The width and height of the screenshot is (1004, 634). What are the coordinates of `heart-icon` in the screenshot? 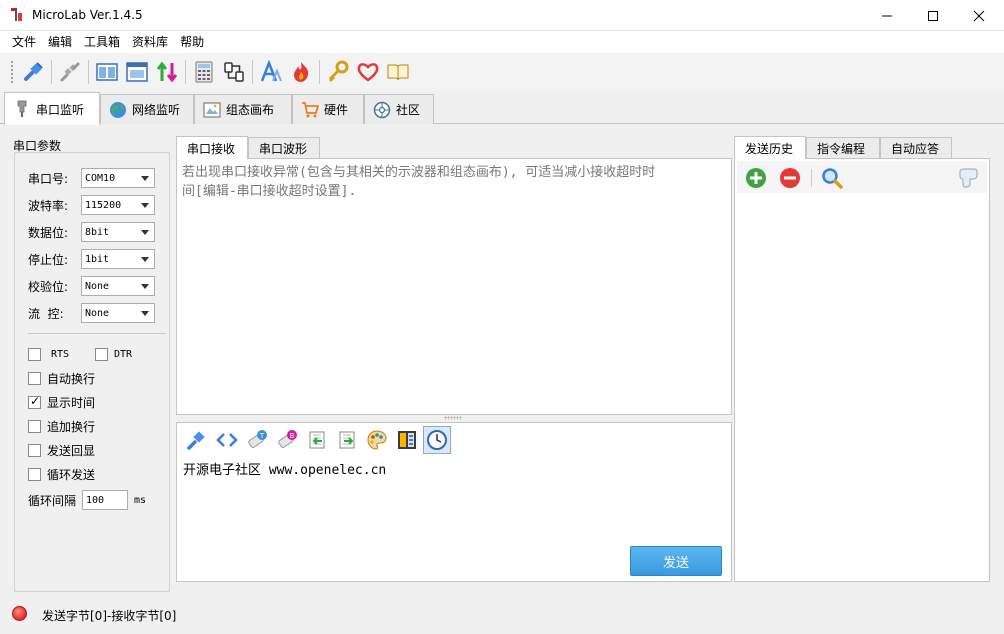 It's located at (368, 72).